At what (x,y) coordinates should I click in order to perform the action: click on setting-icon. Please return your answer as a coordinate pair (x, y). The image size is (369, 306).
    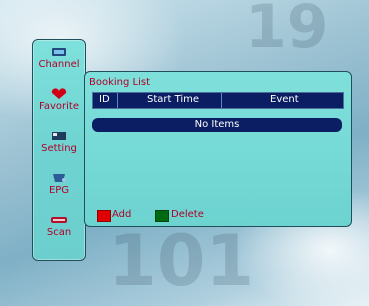
    Looking at the image, I should click on (59, 136).